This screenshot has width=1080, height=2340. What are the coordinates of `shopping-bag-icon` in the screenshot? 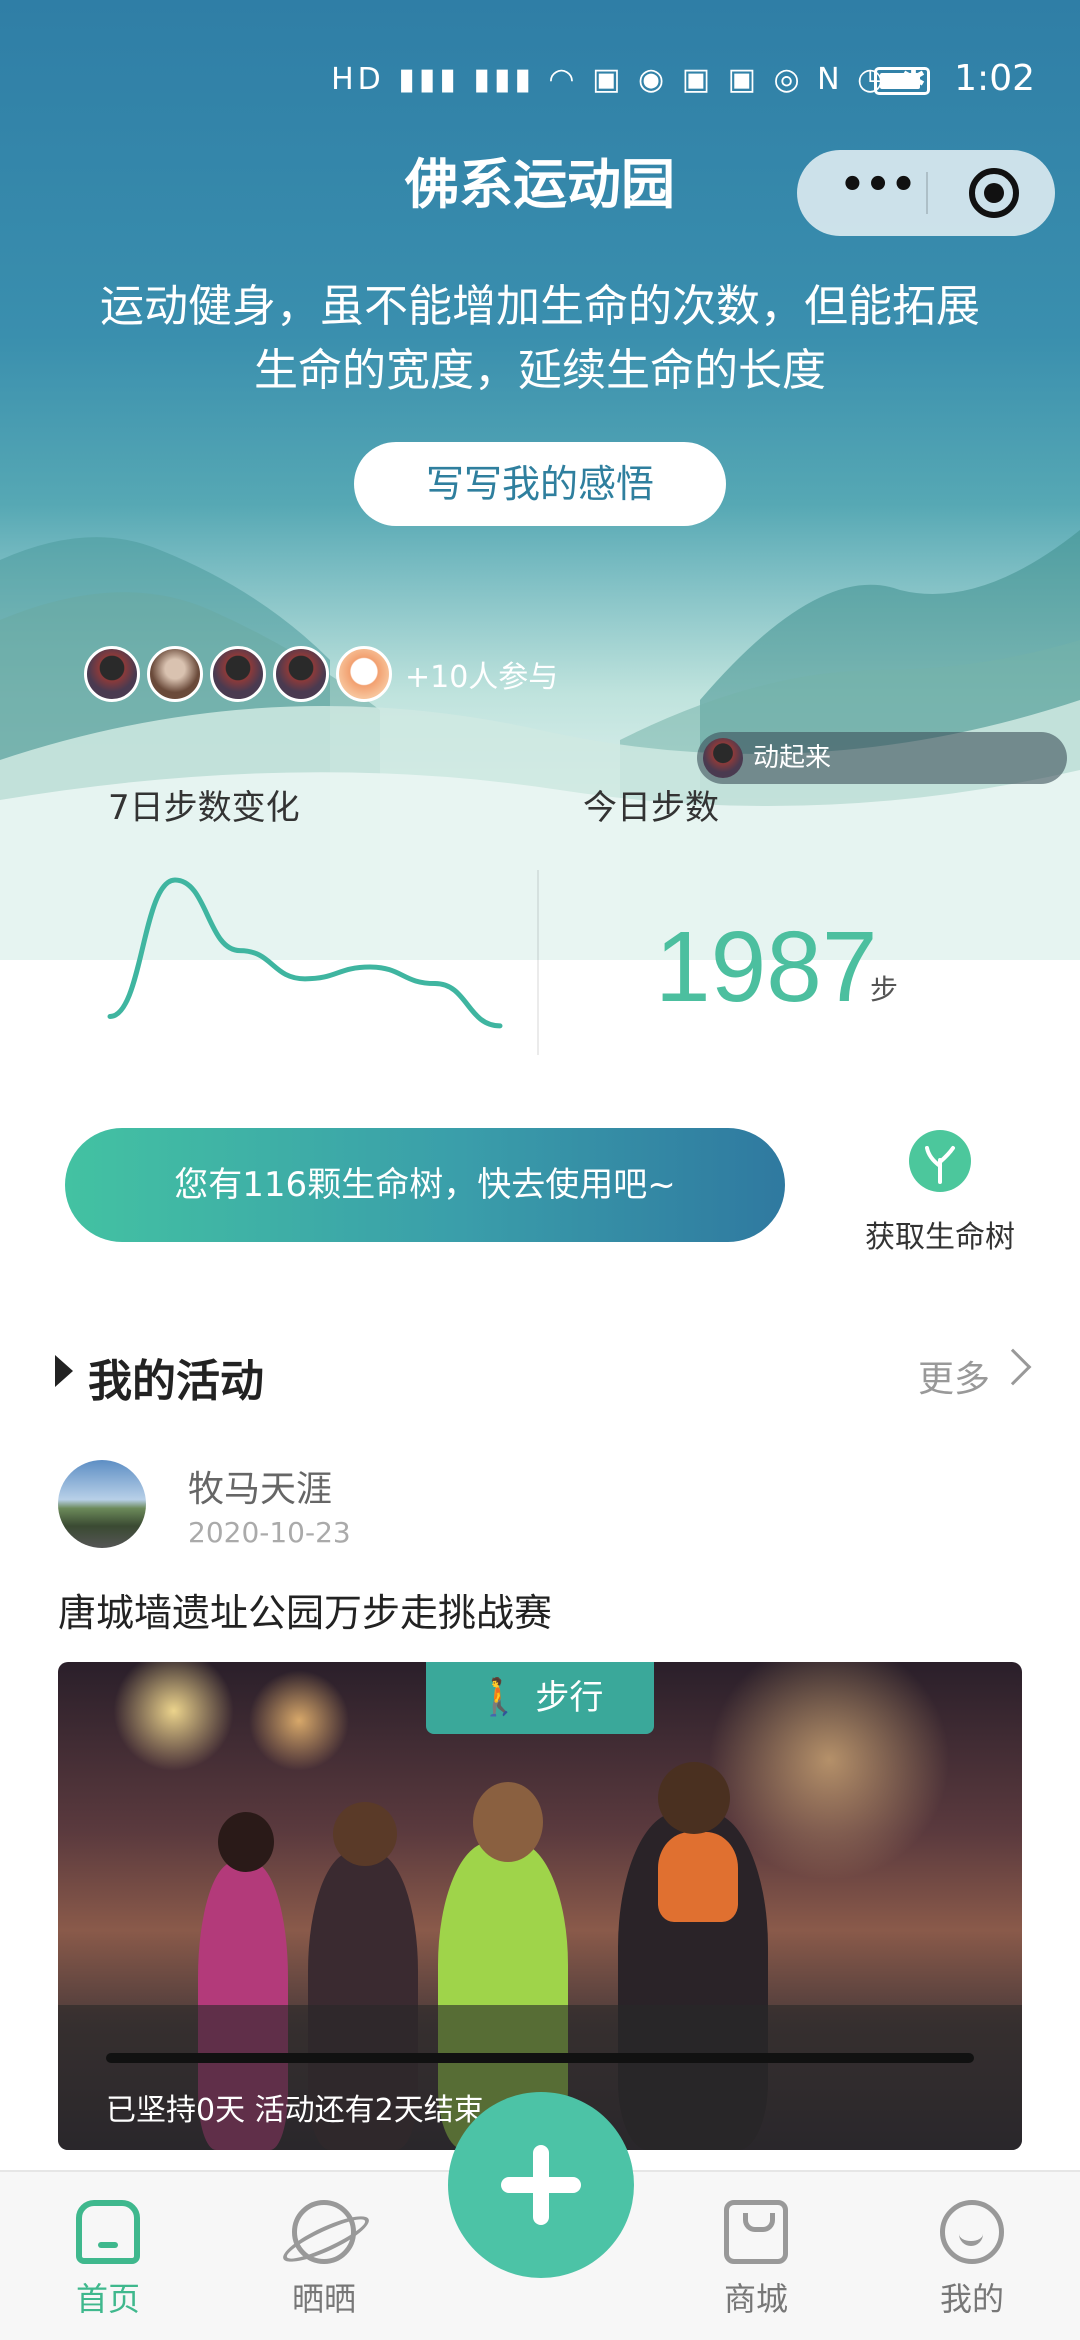 It's located at (756, 2232).